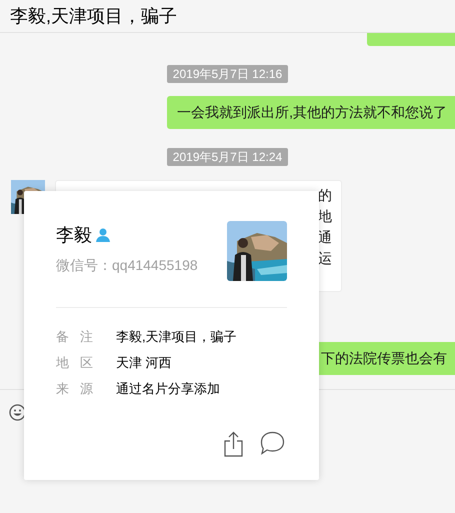  Describe the element at coordinates (81, 337) in the screenshot. I see `field-label: 备注` at that location.